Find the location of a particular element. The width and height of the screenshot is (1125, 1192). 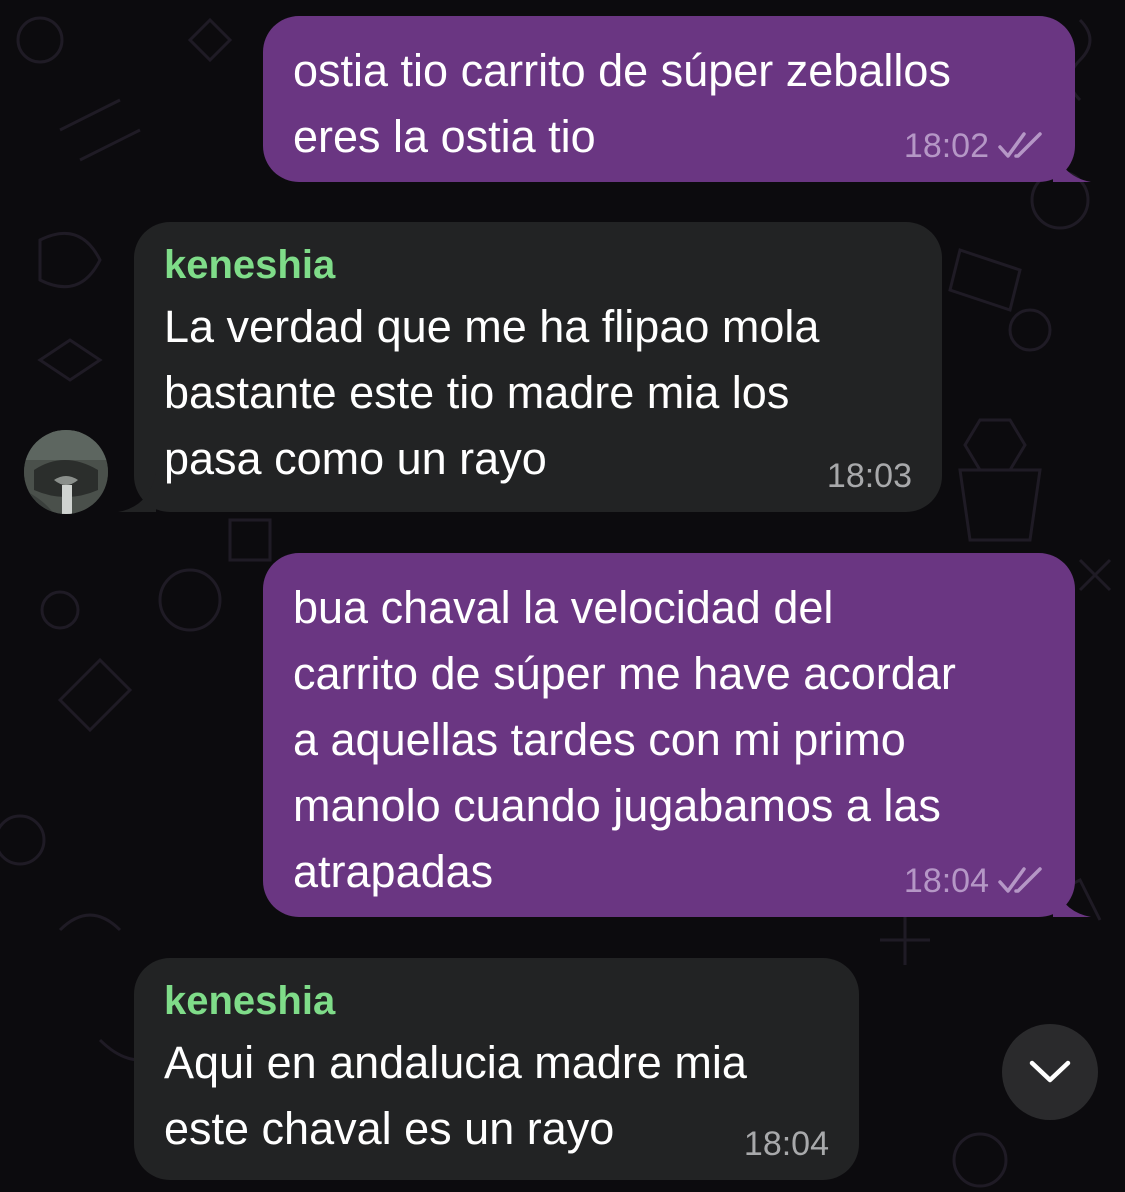

avatar-image is located at coordinates (66, 472).